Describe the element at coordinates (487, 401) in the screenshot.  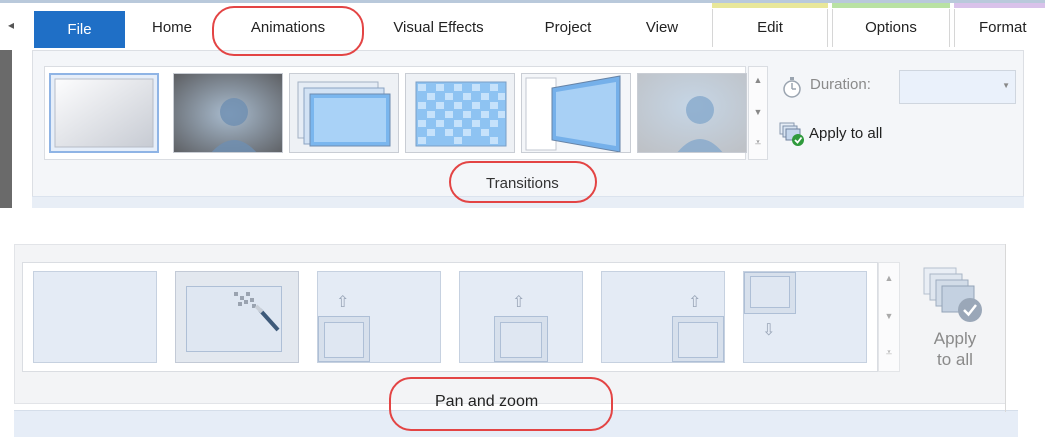
I see `pan-and-zoom-group-label: Pan and zoom` at that location.